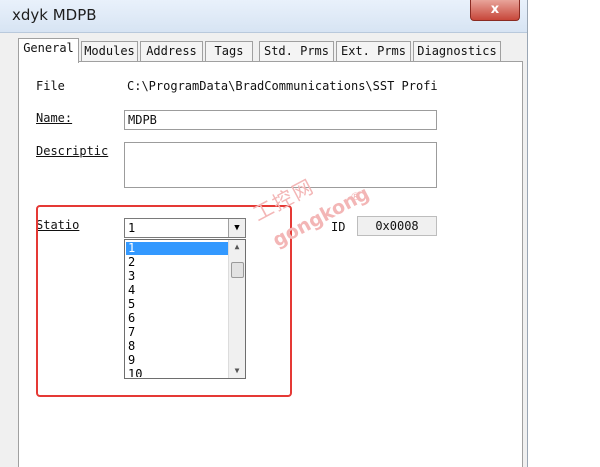 This screenshot has height=467, width=600. What do you see at coordinates (72, 151) in the screenshot?
I see `description-label: Descriptic` at bounding box center [72, 151].